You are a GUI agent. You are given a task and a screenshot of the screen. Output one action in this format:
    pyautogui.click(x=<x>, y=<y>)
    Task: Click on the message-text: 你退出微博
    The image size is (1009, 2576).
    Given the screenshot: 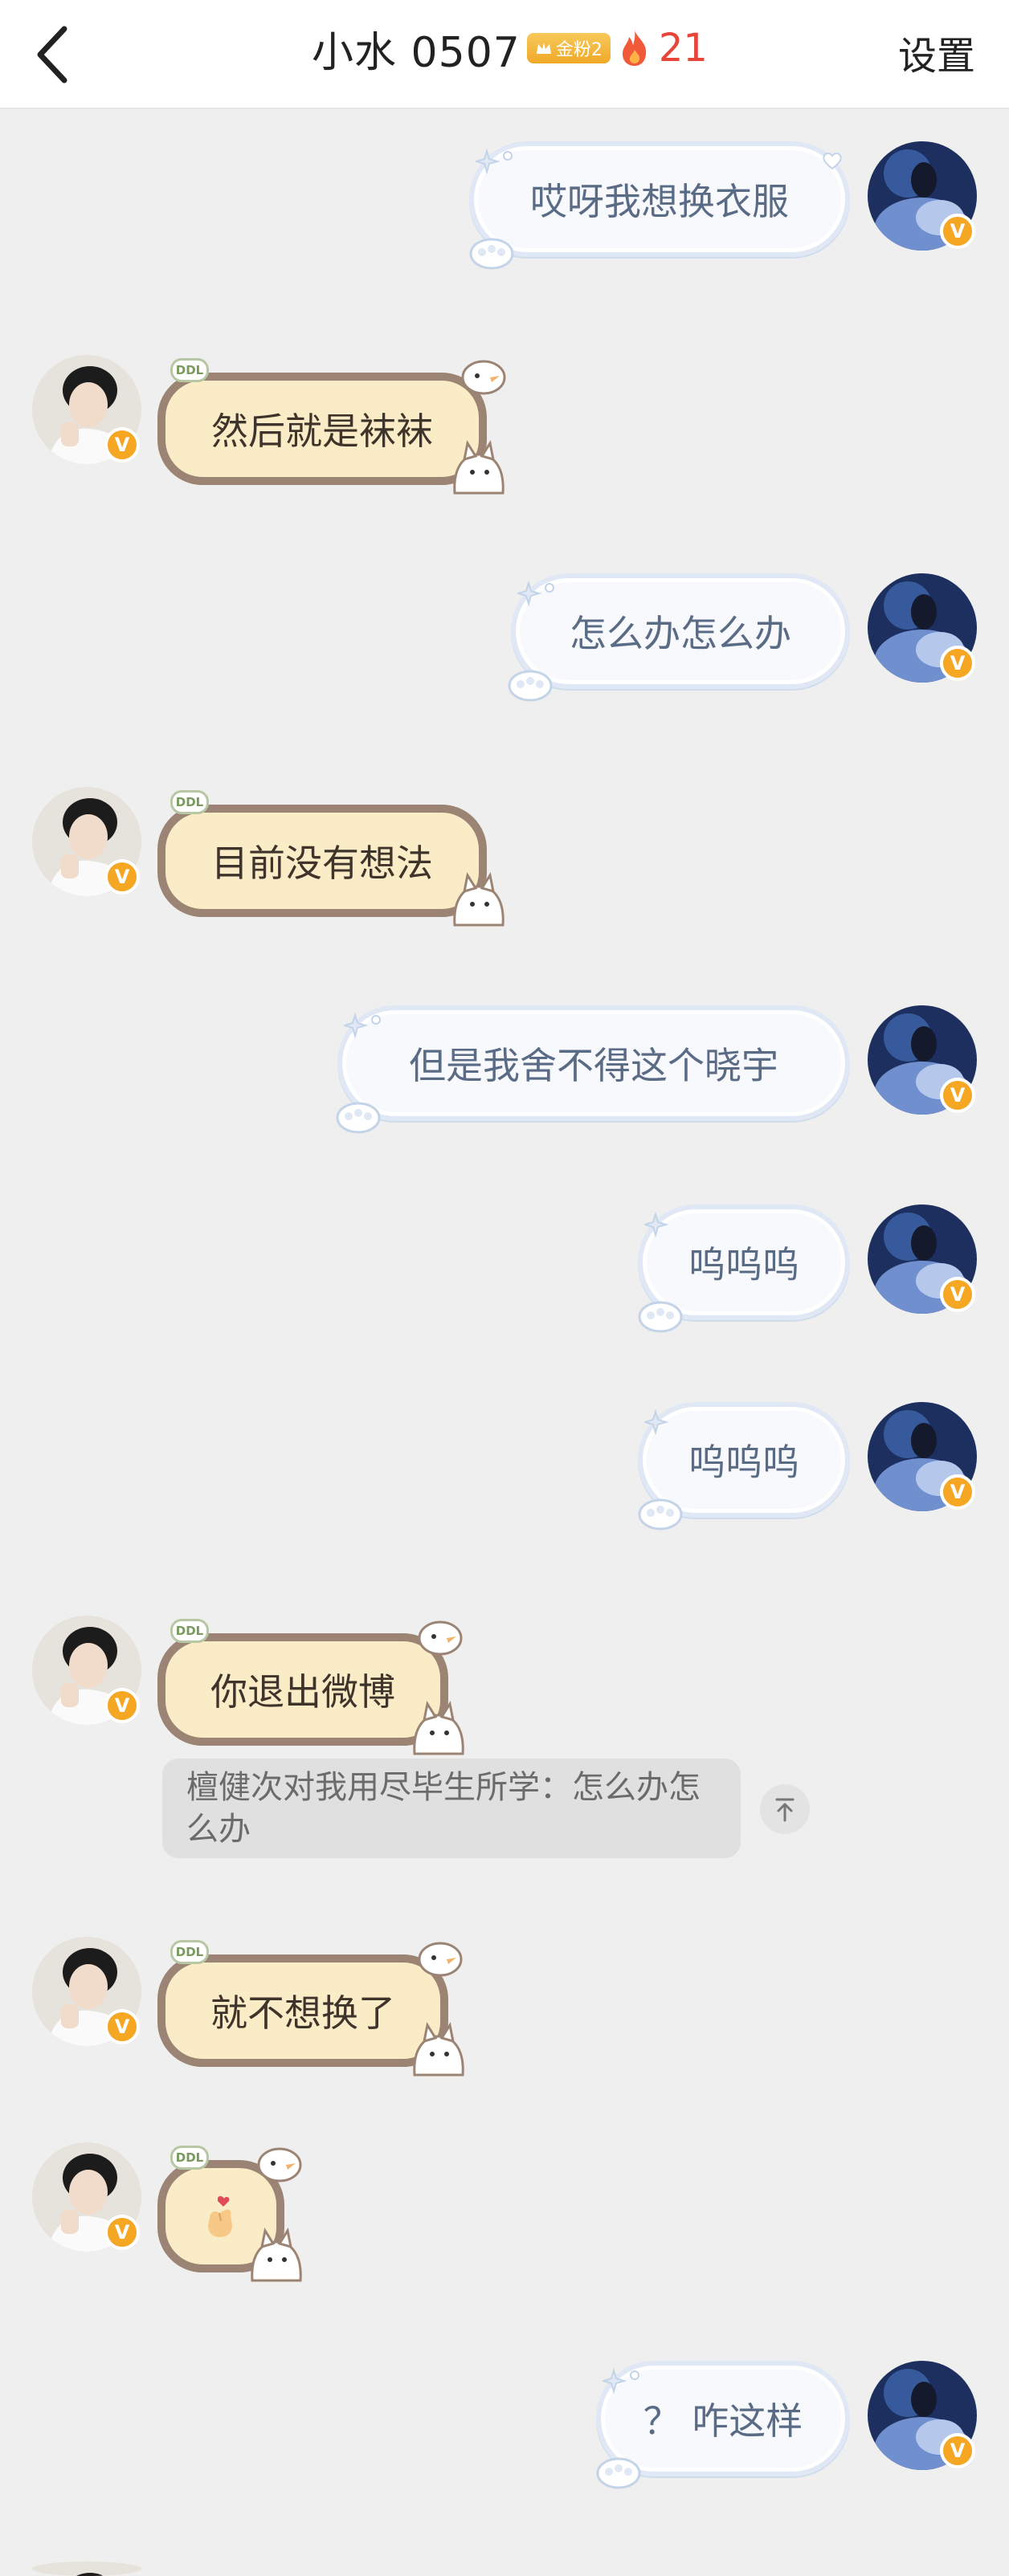 What is the action you would take?
    pyautogui.click(x=302, y=1692)
    